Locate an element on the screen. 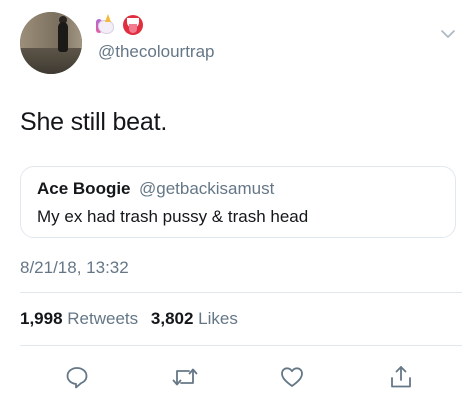 The width and height of the screenshot is (474, 400). avatar is located at coordinates (51, 43).